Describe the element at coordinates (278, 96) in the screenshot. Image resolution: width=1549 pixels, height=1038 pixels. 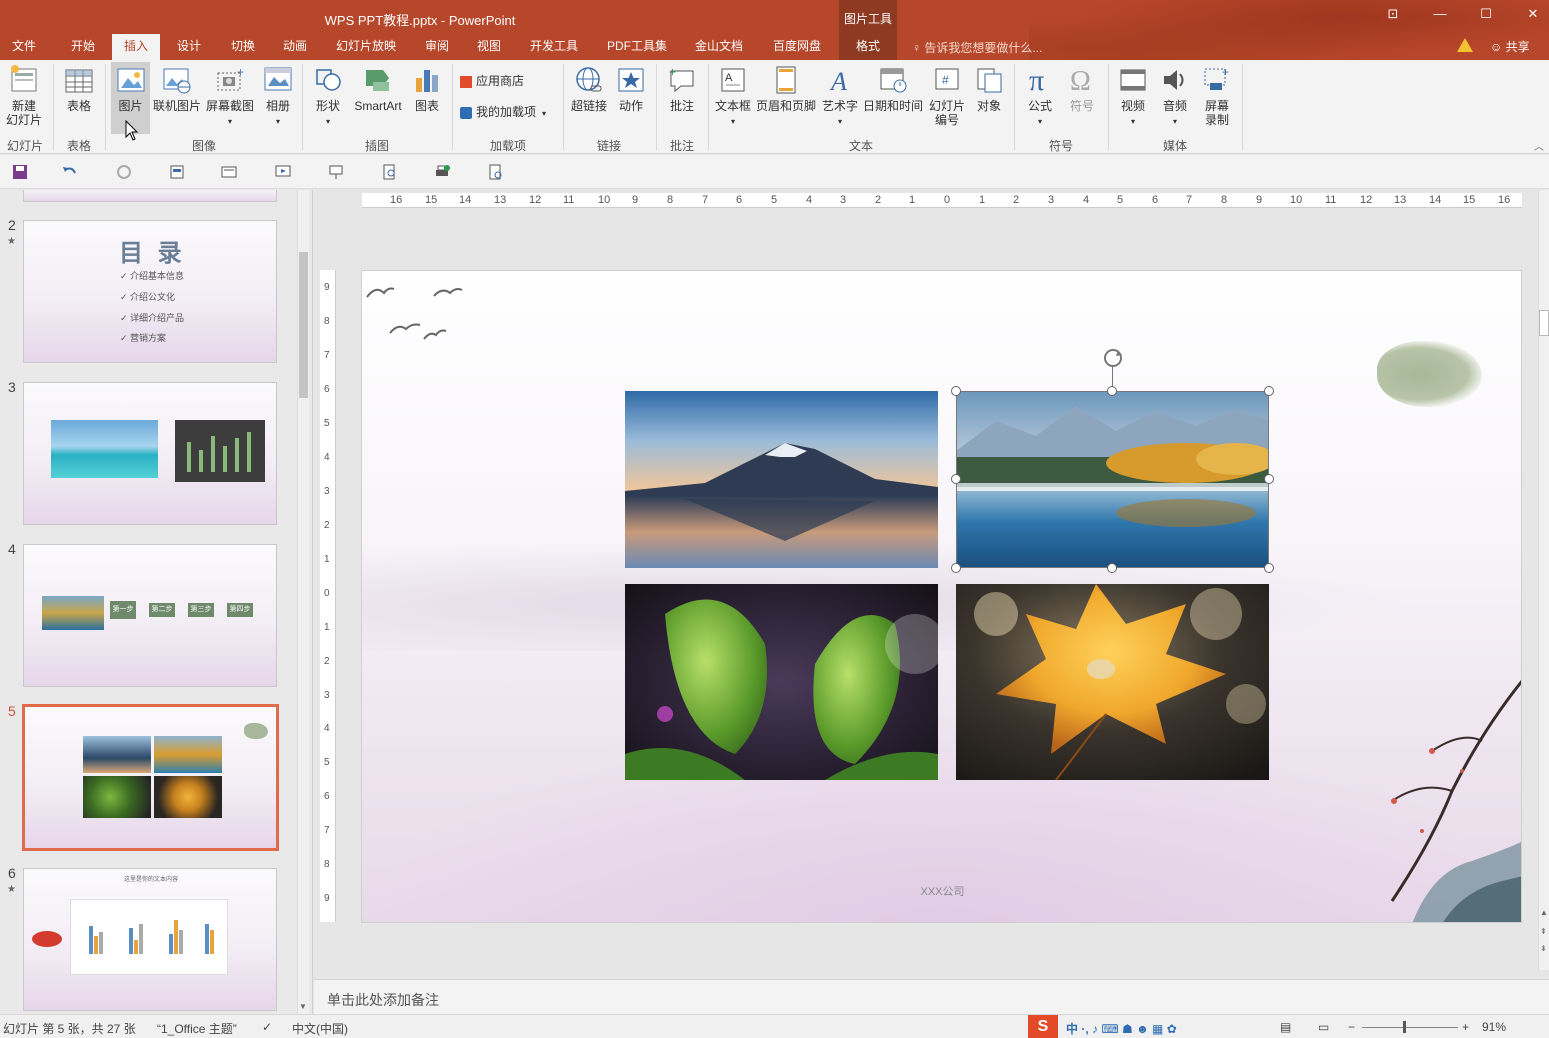
I see `album-button: 相册 ▾` at that location.